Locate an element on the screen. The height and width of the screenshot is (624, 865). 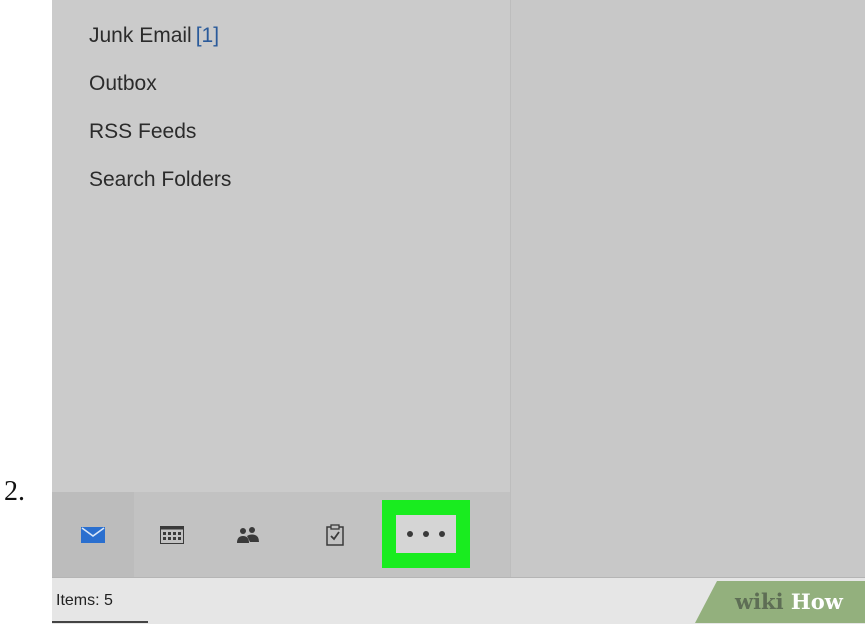
folder-junk-email: Junk Email [1] is located at coordinates (160, 42).